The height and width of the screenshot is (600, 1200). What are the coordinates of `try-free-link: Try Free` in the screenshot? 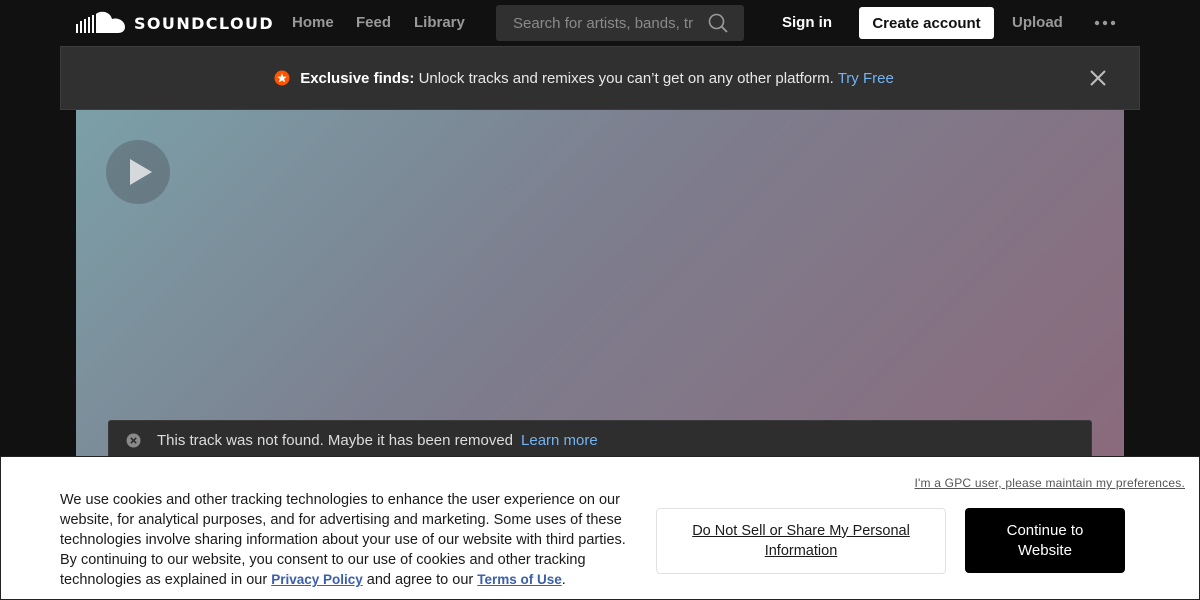 It's located at (866, 78).